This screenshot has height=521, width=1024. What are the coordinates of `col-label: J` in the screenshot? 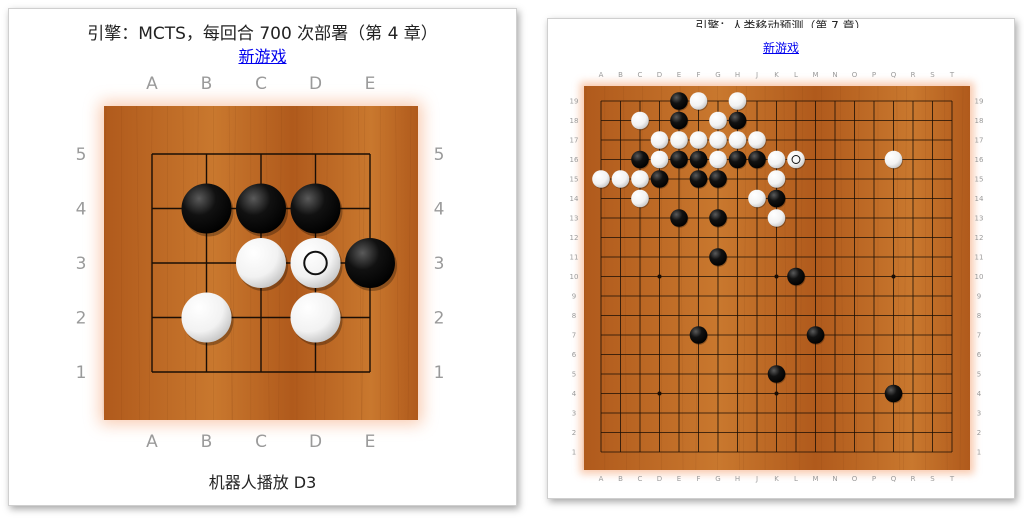 It's located at (756, 75).